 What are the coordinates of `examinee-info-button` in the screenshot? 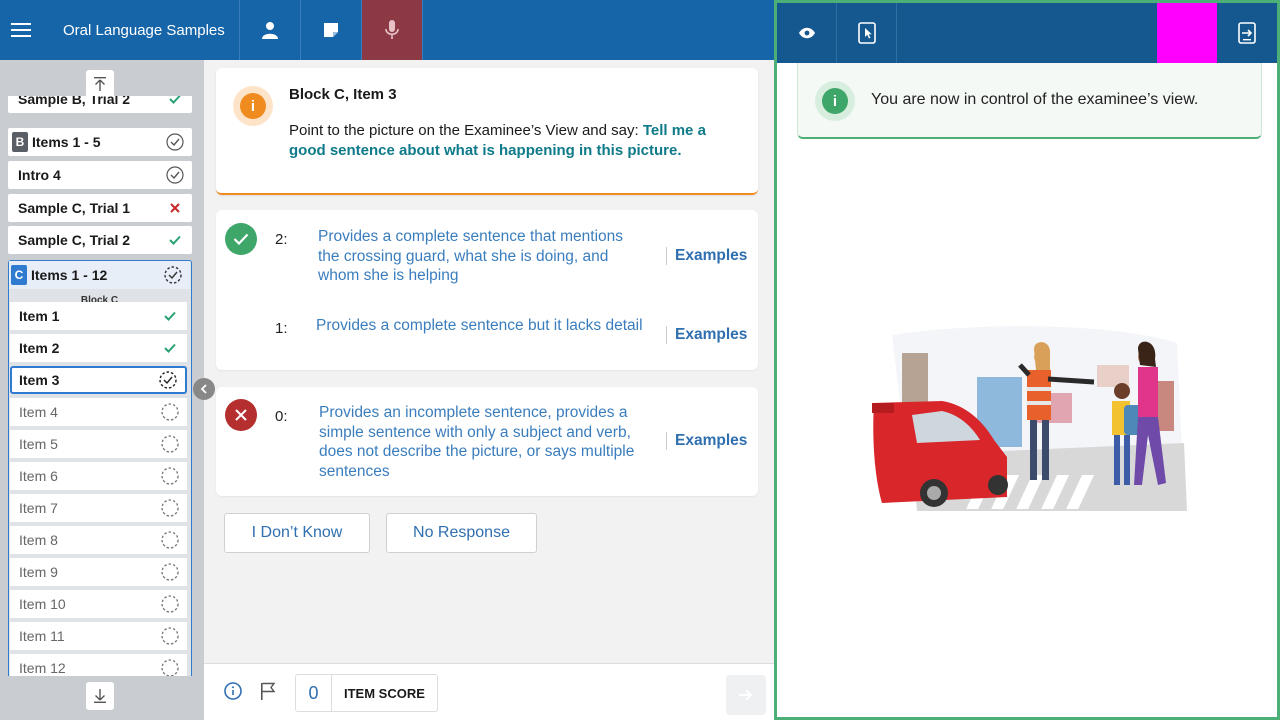 It's located at (270, 30).